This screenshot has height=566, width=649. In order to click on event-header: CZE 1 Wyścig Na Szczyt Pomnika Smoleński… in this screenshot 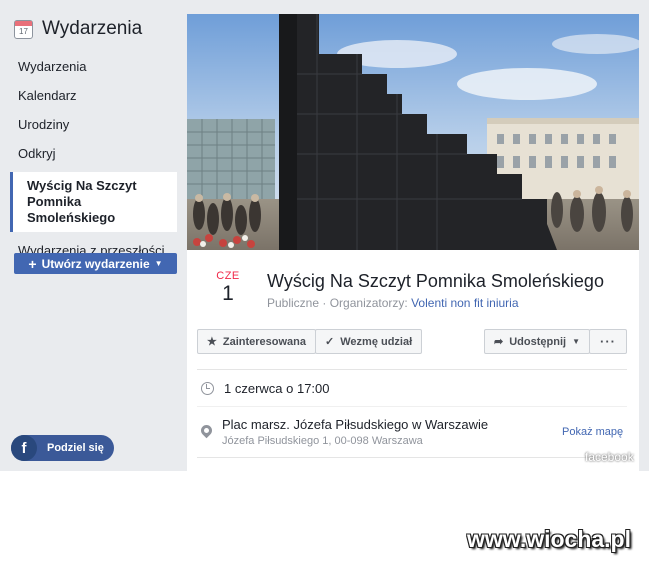, I will do `click(413, 289)`.